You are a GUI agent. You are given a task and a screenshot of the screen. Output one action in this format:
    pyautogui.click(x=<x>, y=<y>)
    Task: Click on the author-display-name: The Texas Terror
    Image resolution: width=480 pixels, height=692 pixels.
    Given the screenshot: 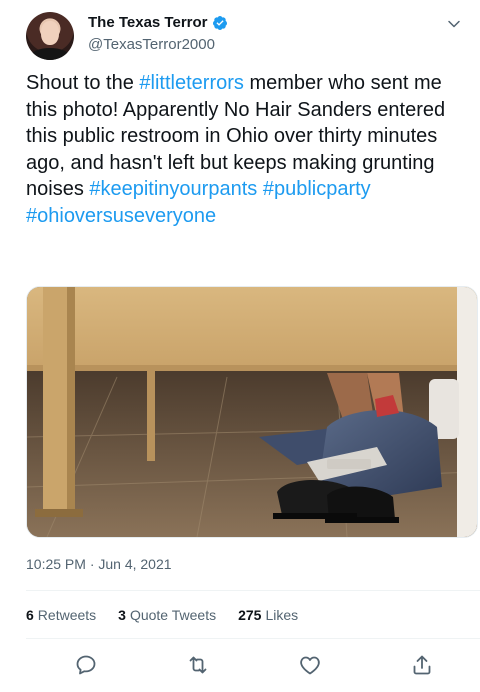 What is the action you would take?
    pyautogui.click(x=148, y=22)
    